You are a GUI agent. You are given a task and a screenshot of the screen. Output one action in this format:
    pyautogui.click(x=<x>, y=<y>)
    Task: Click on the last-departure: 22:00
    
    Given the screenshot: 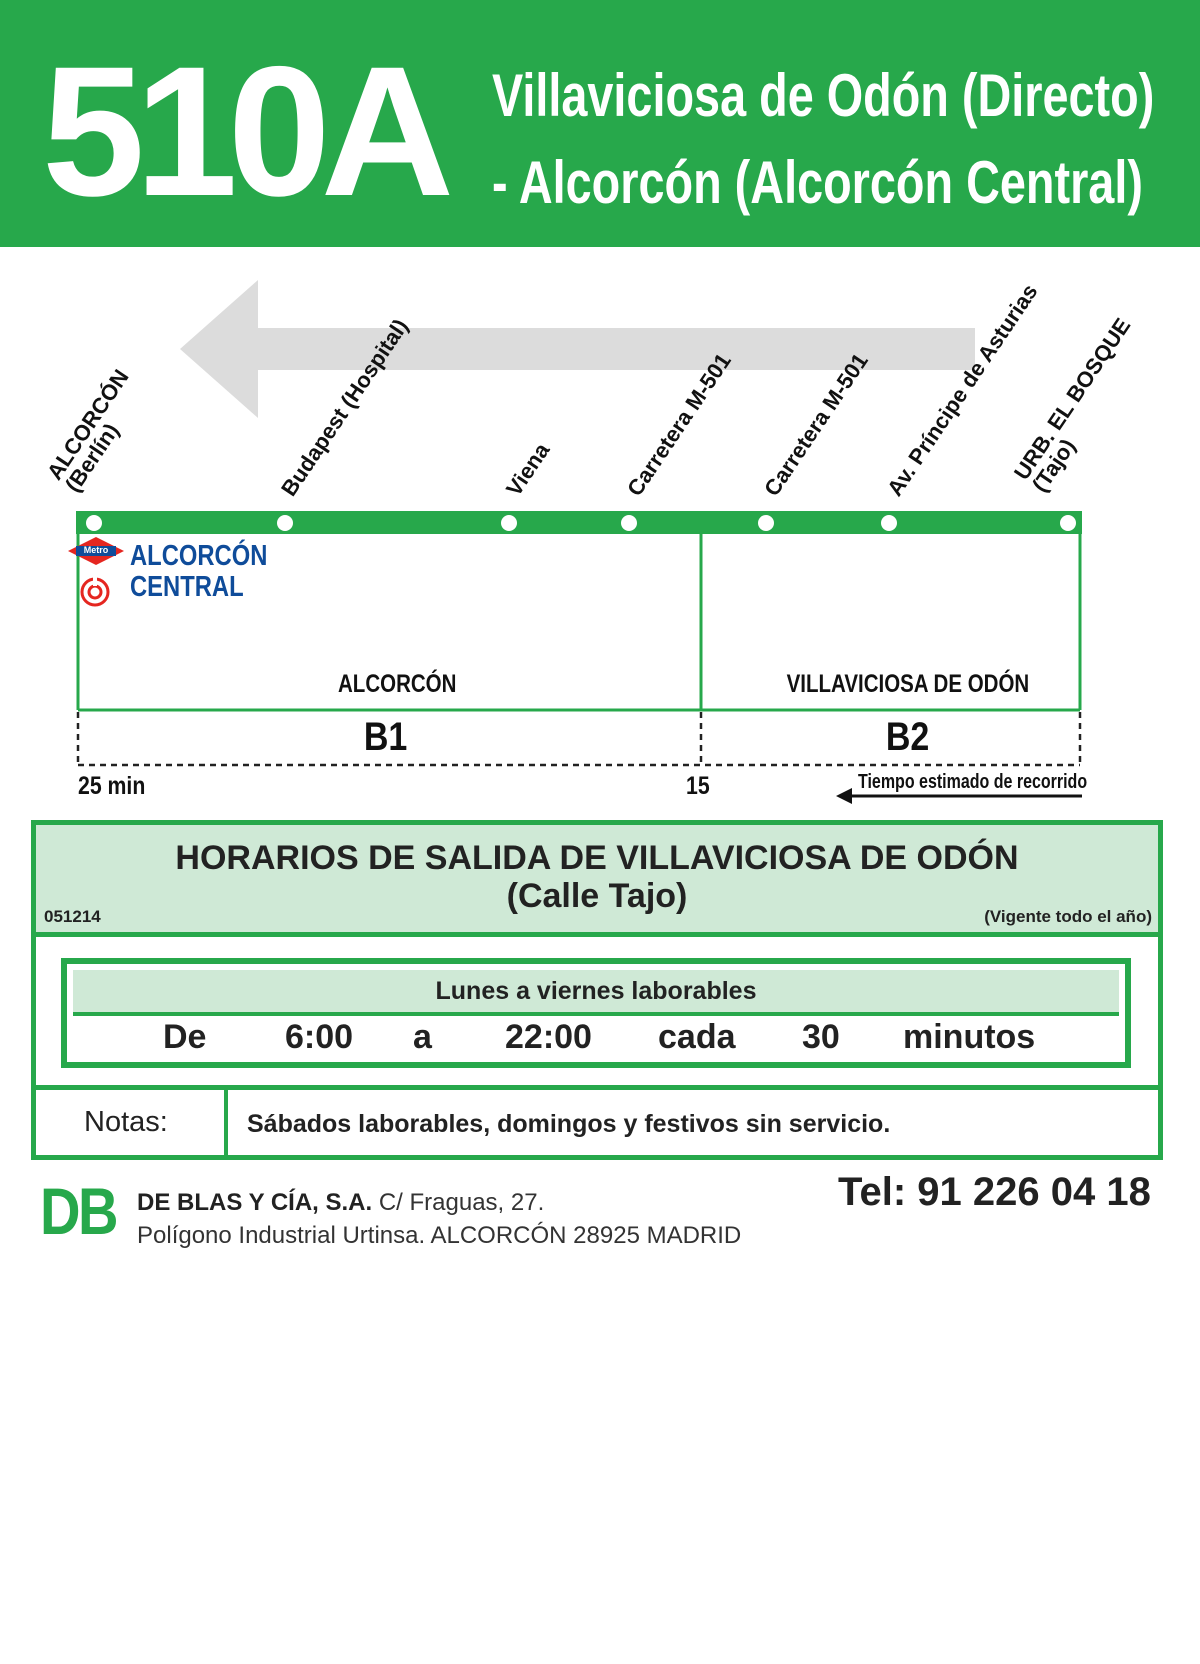 What is the action you would take?
    pyautogui.click(x=548, y=1037)
    